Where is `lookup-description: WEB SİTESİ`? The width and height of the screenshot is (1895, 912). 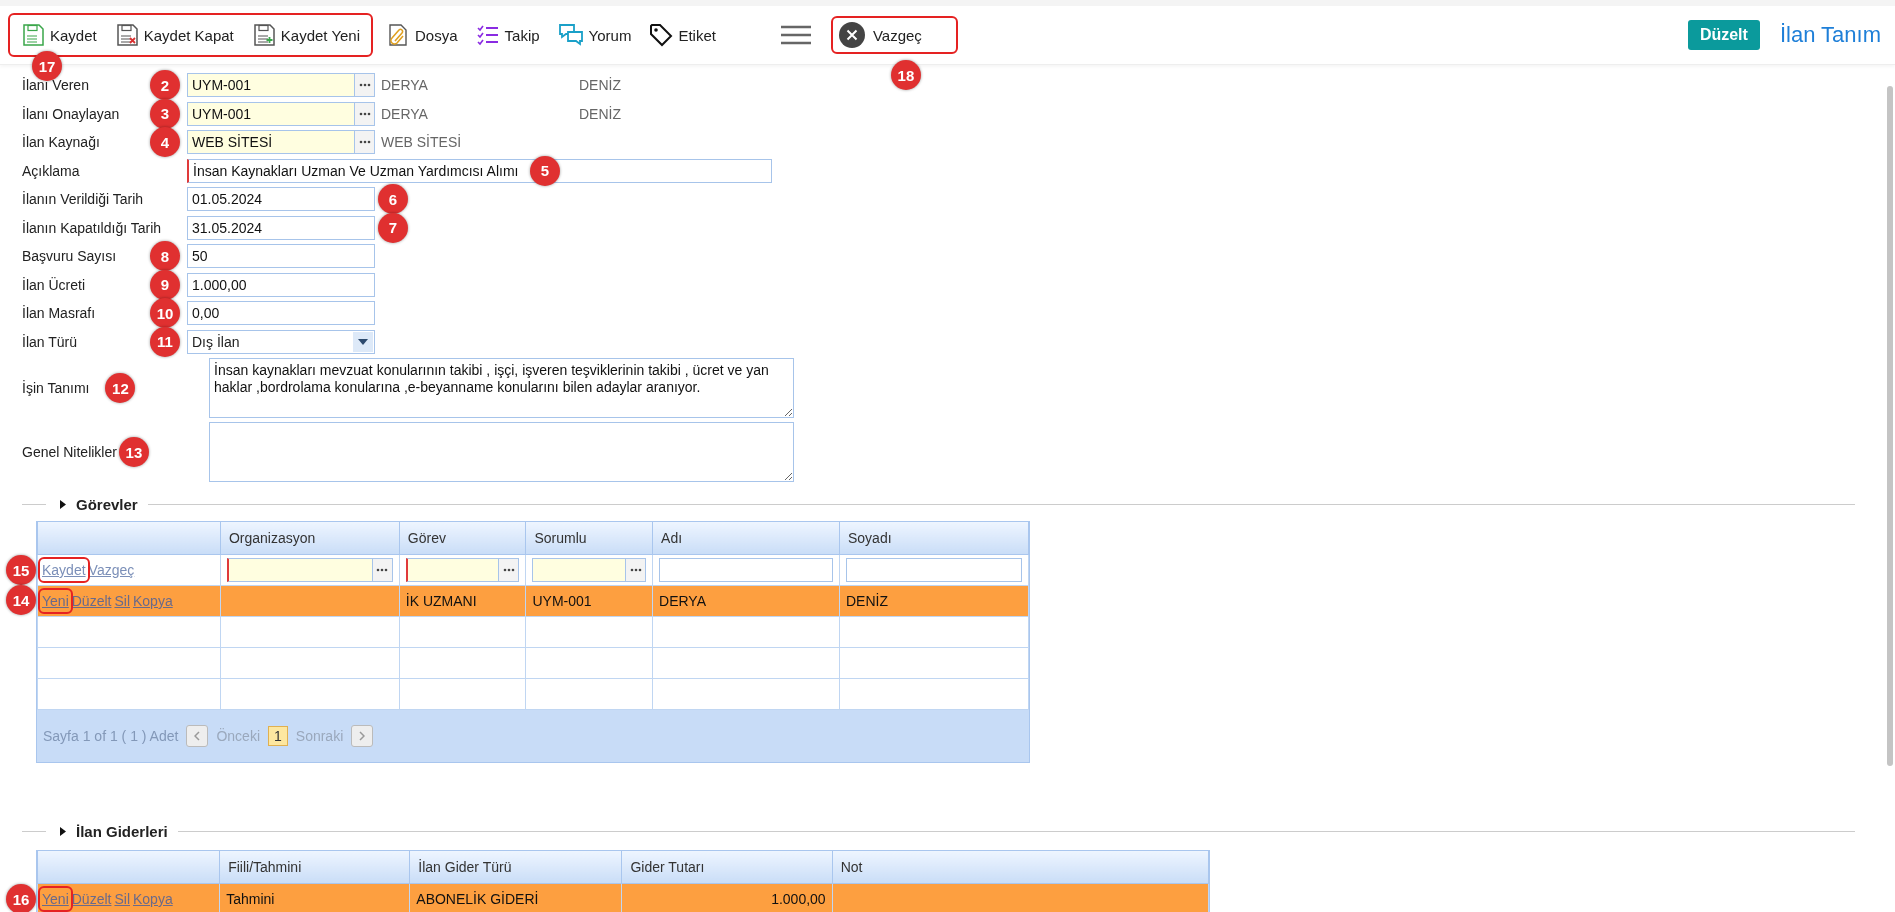
lookup-description: WEB SİTESİ is located at coordinates (421, 142).